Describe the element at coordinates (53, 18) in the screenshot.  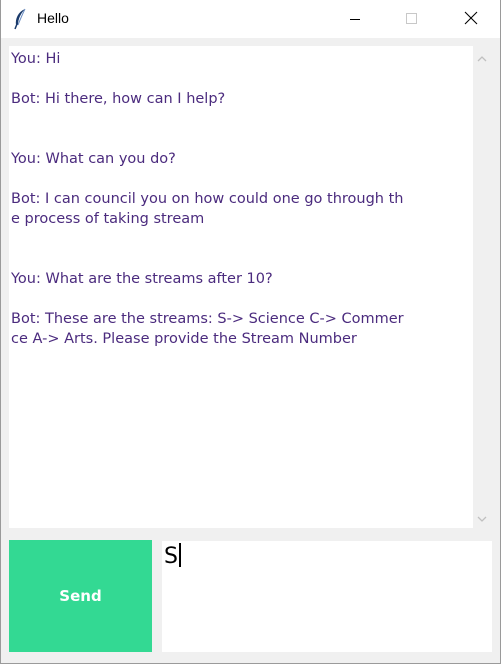
I see `window-title: Hello` at that location.